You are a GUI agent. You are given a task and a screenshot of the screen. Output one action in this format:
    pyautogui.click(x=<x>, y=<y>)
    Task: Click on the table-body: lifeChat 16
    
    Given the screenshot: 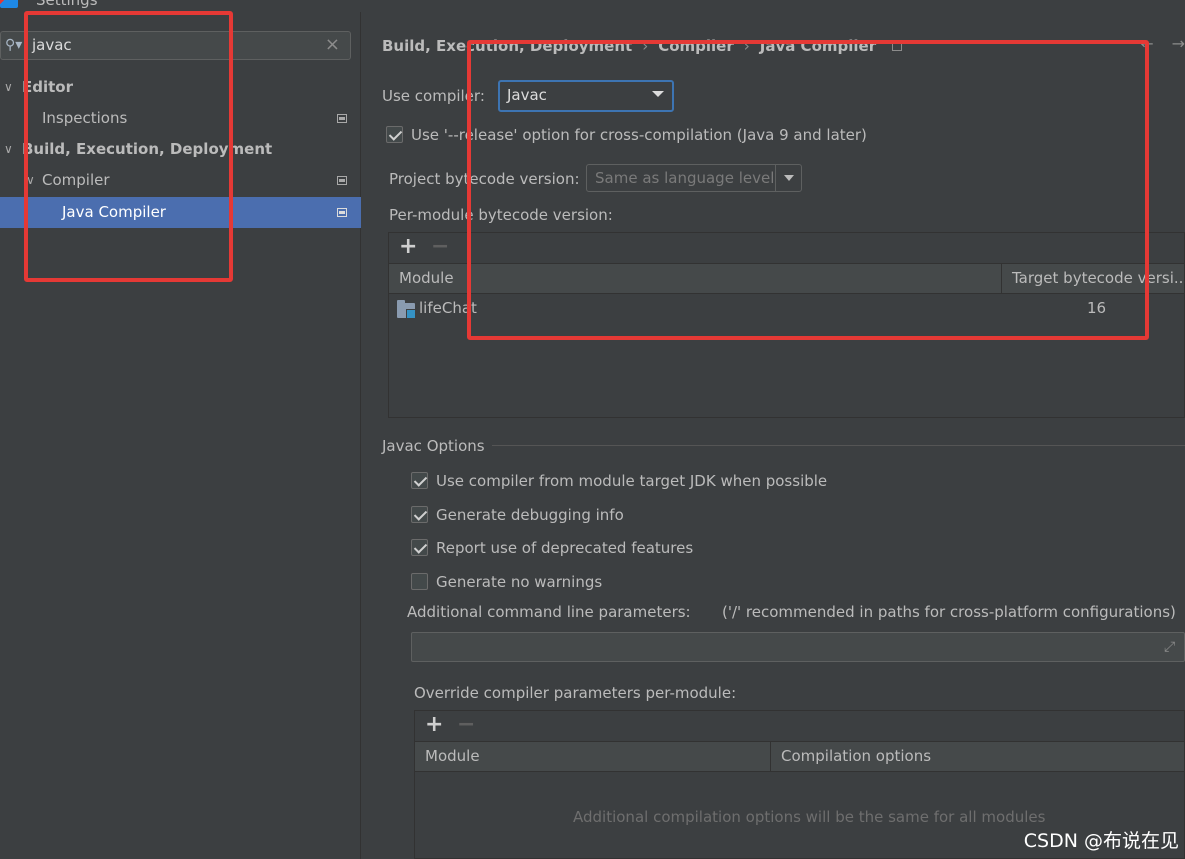 What is the action you would take?
    pyautogui.click(x=786, y=355)
    